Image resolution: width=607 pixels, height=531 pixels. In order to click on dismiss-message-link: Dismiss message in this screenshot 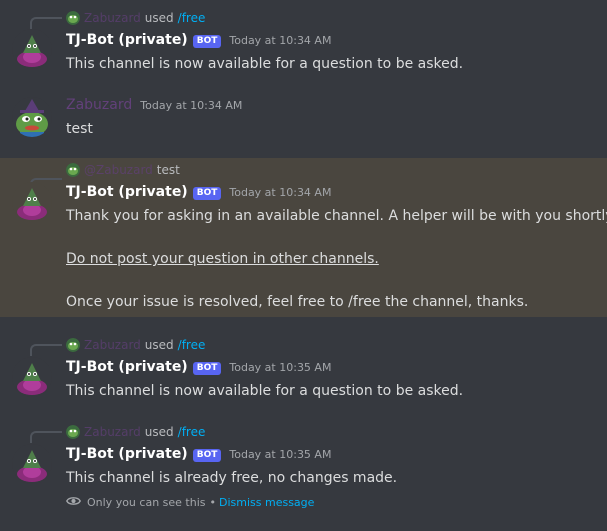, I will do `click(266, 502)`.